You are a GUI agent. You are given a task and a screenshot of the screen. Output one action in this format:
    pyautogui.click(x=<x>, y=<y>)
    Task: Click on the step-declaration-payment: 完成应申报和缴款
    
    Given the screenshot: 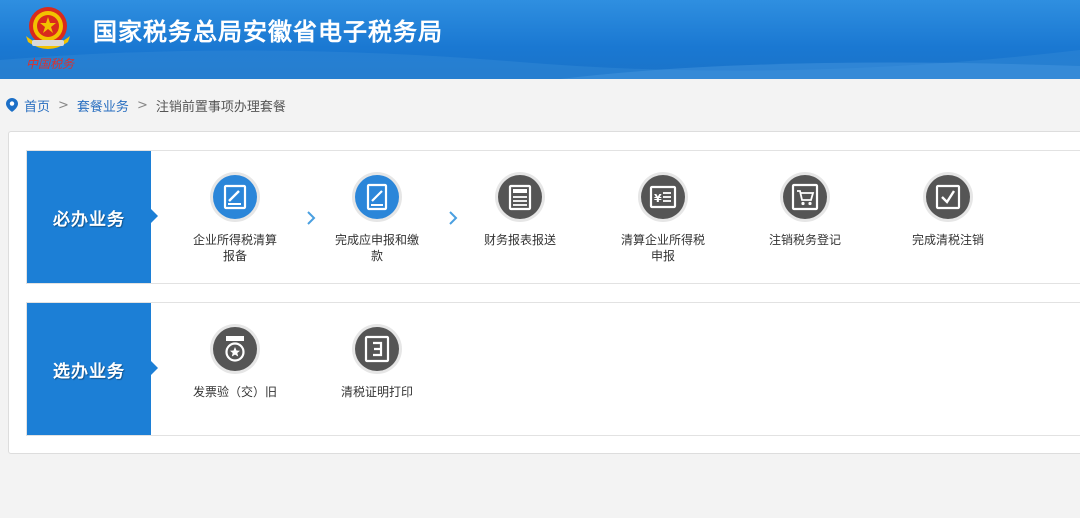 What is the action you would take?
    pyautogui.click(x=377, y=217)
    